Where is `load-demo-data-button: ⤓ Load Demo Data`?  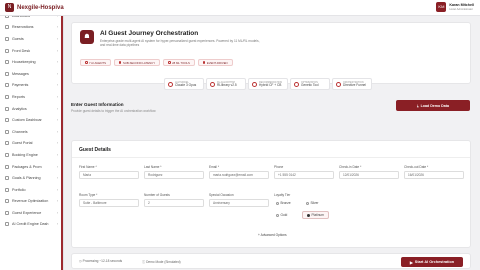 load-demo-data-button: ⤓ Load Demo Data is located at coordinates (433, 105).